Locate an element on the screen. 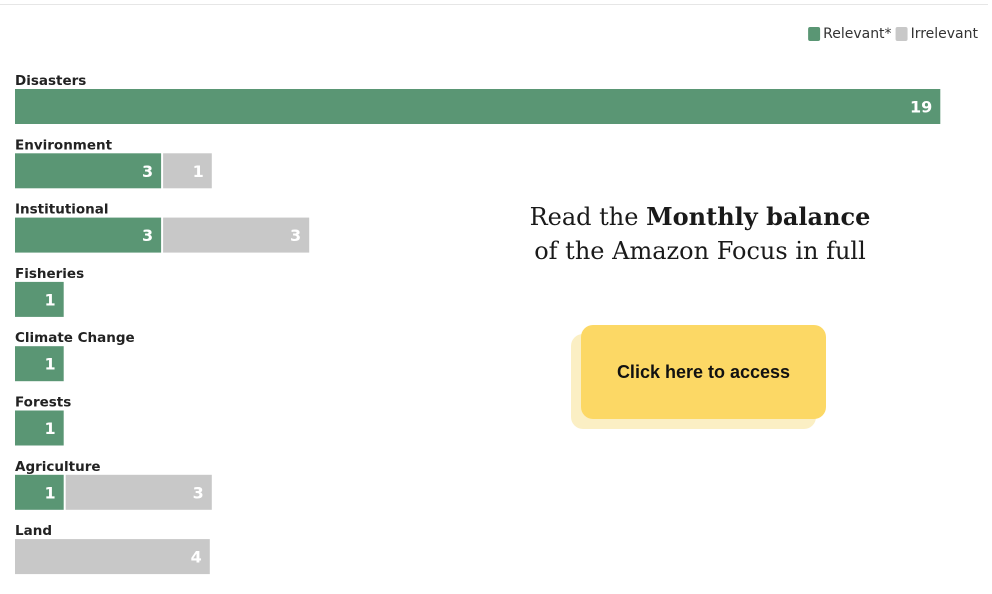 The height and width of the screenshot is (594, 992). bar-value-irrelevant-environment: 1 is located at coordinates (198, 171).